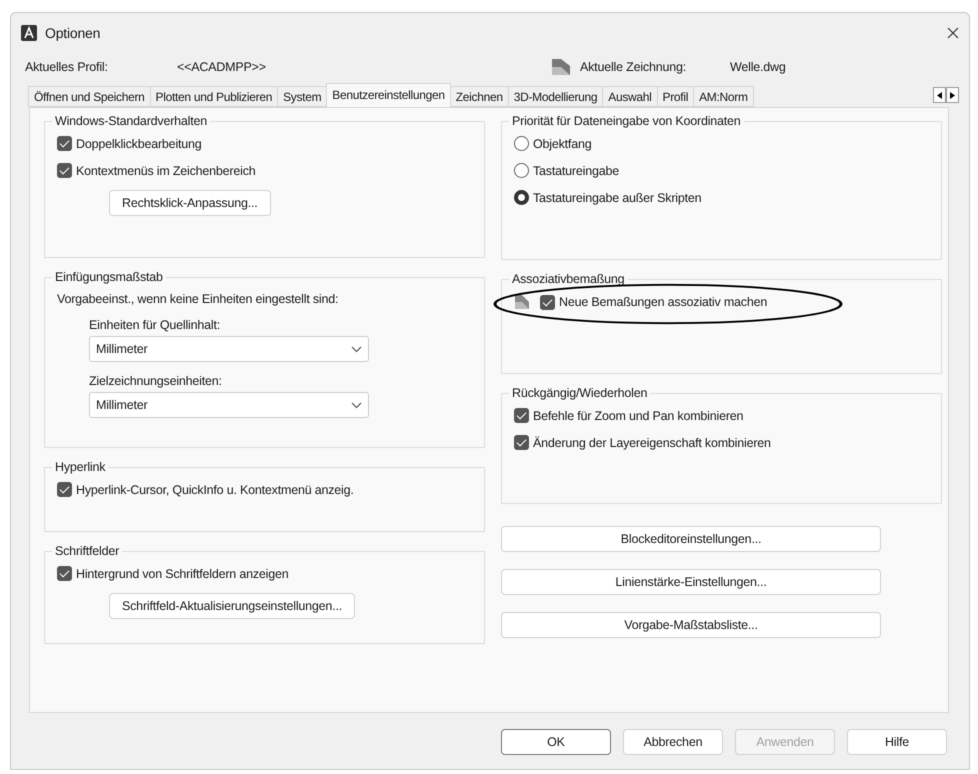  What do you see at coordinates (388, 95) in the screenshot?
I see `tab: Benutzereinstellungen` at bounding box center [388, 95].